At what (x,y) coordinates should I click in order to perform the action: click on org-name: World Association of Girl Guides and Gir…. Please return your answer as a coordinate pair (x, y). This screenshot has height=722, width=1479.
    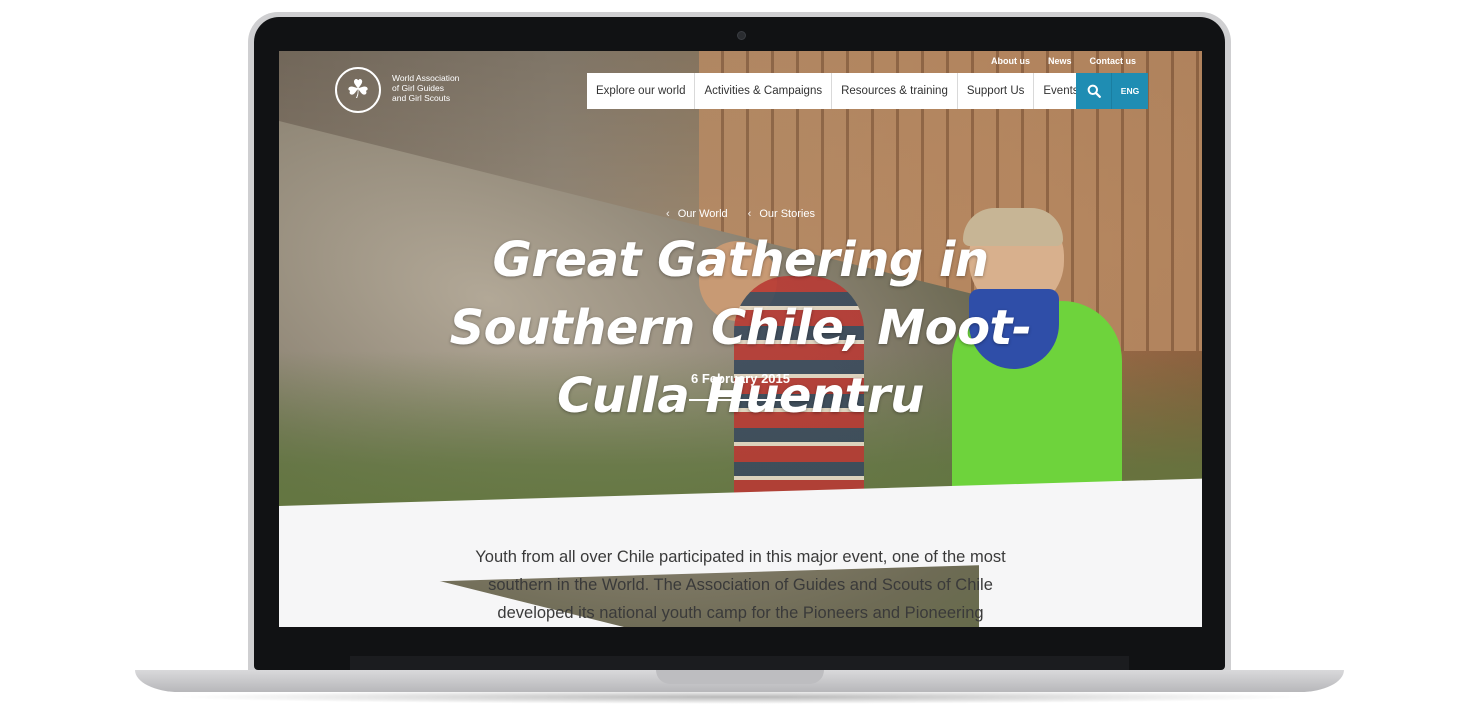
    Looking at the image, I should click on (437, 88).